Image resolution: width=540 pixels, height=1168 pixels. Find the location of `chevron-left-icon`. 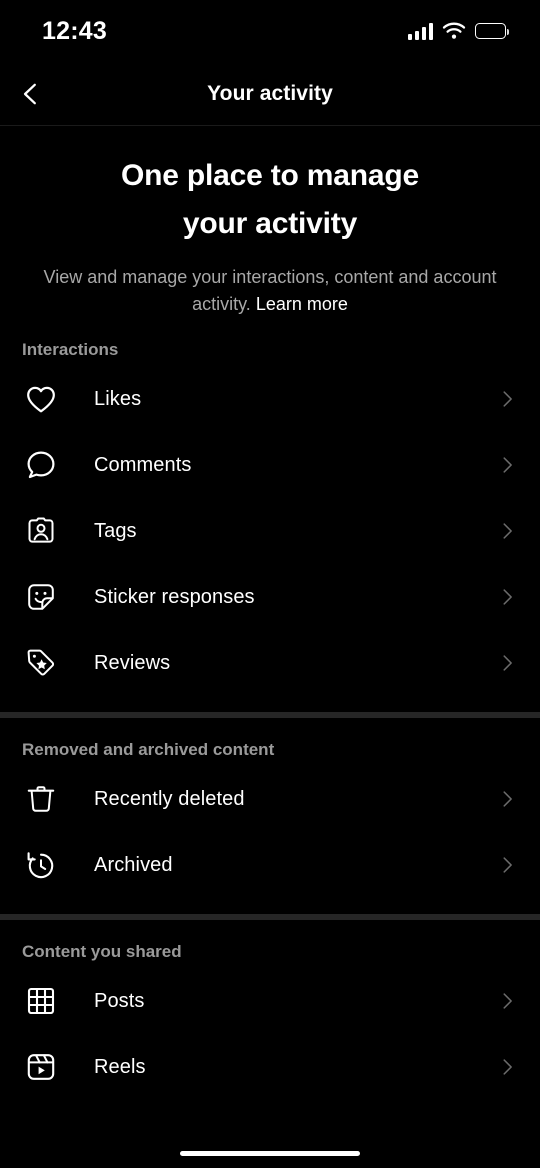

chevron-left-icon is located at coordinates (29, 93).